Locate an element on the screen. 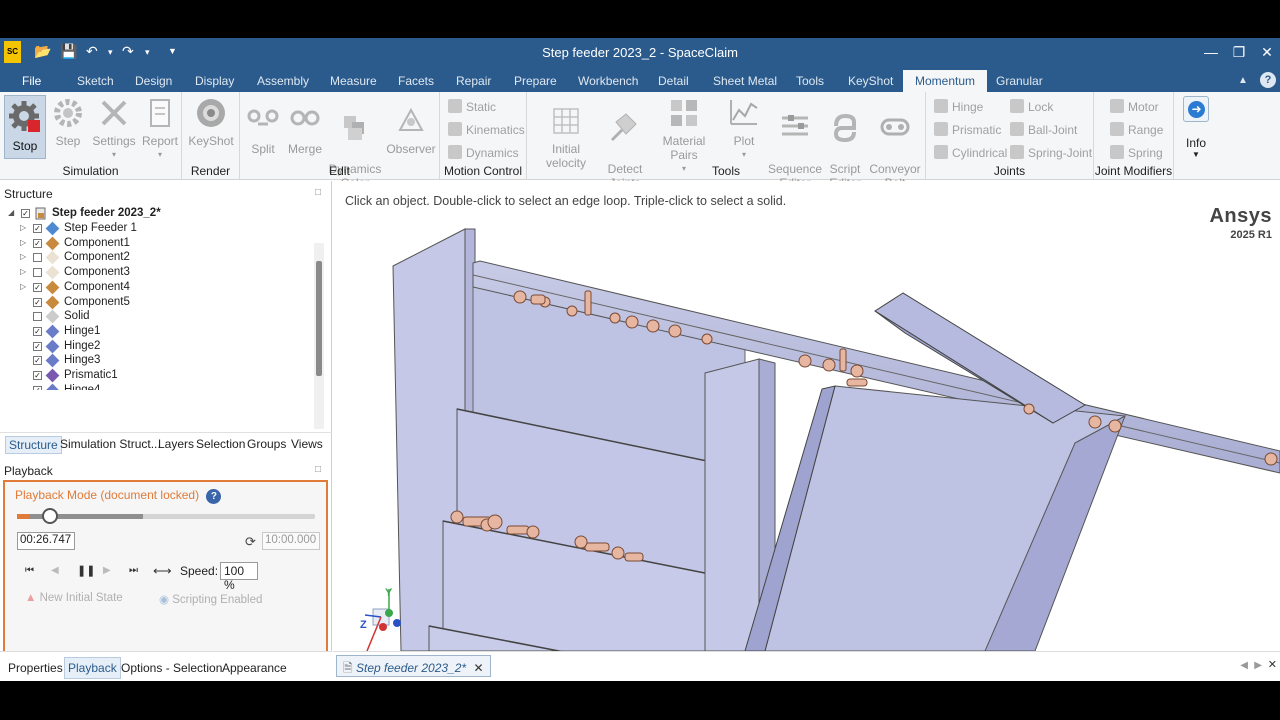 This screenshot has height=720, width=1280. current-time-field: 00:26.747 is located at coordinates (46, 541).